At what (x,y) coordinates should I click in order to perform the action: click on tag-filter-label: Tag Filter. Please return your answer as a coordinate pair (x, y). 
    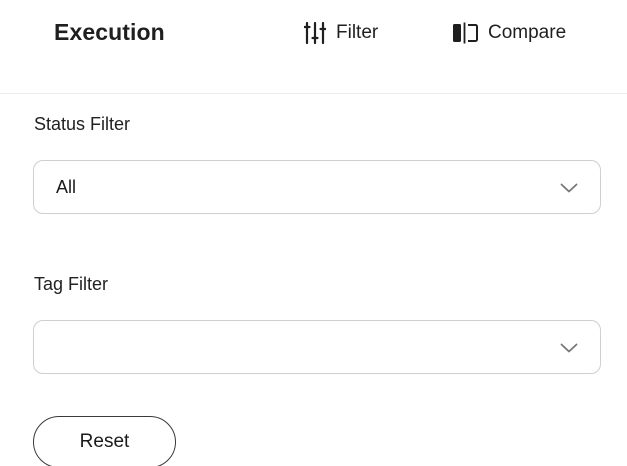
    Looking at the image, I should click on (71, 284).